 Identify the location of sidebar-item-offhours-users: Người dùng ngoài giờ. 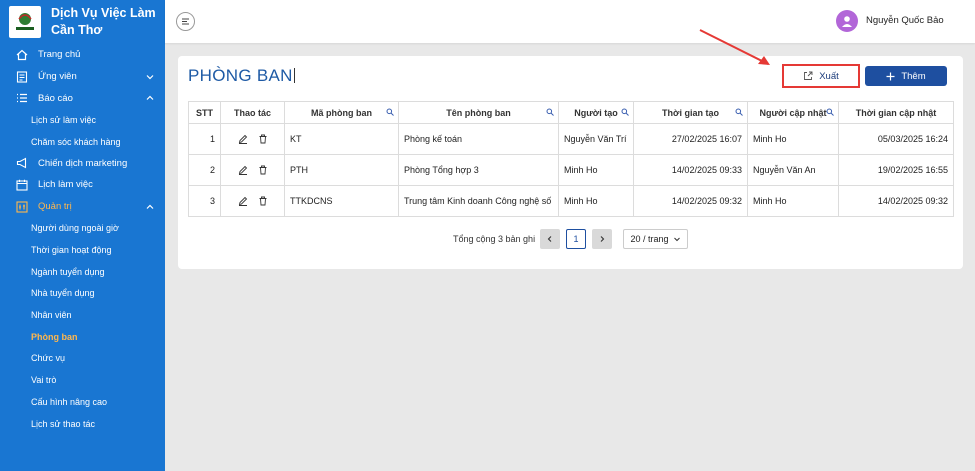
(82, 229).